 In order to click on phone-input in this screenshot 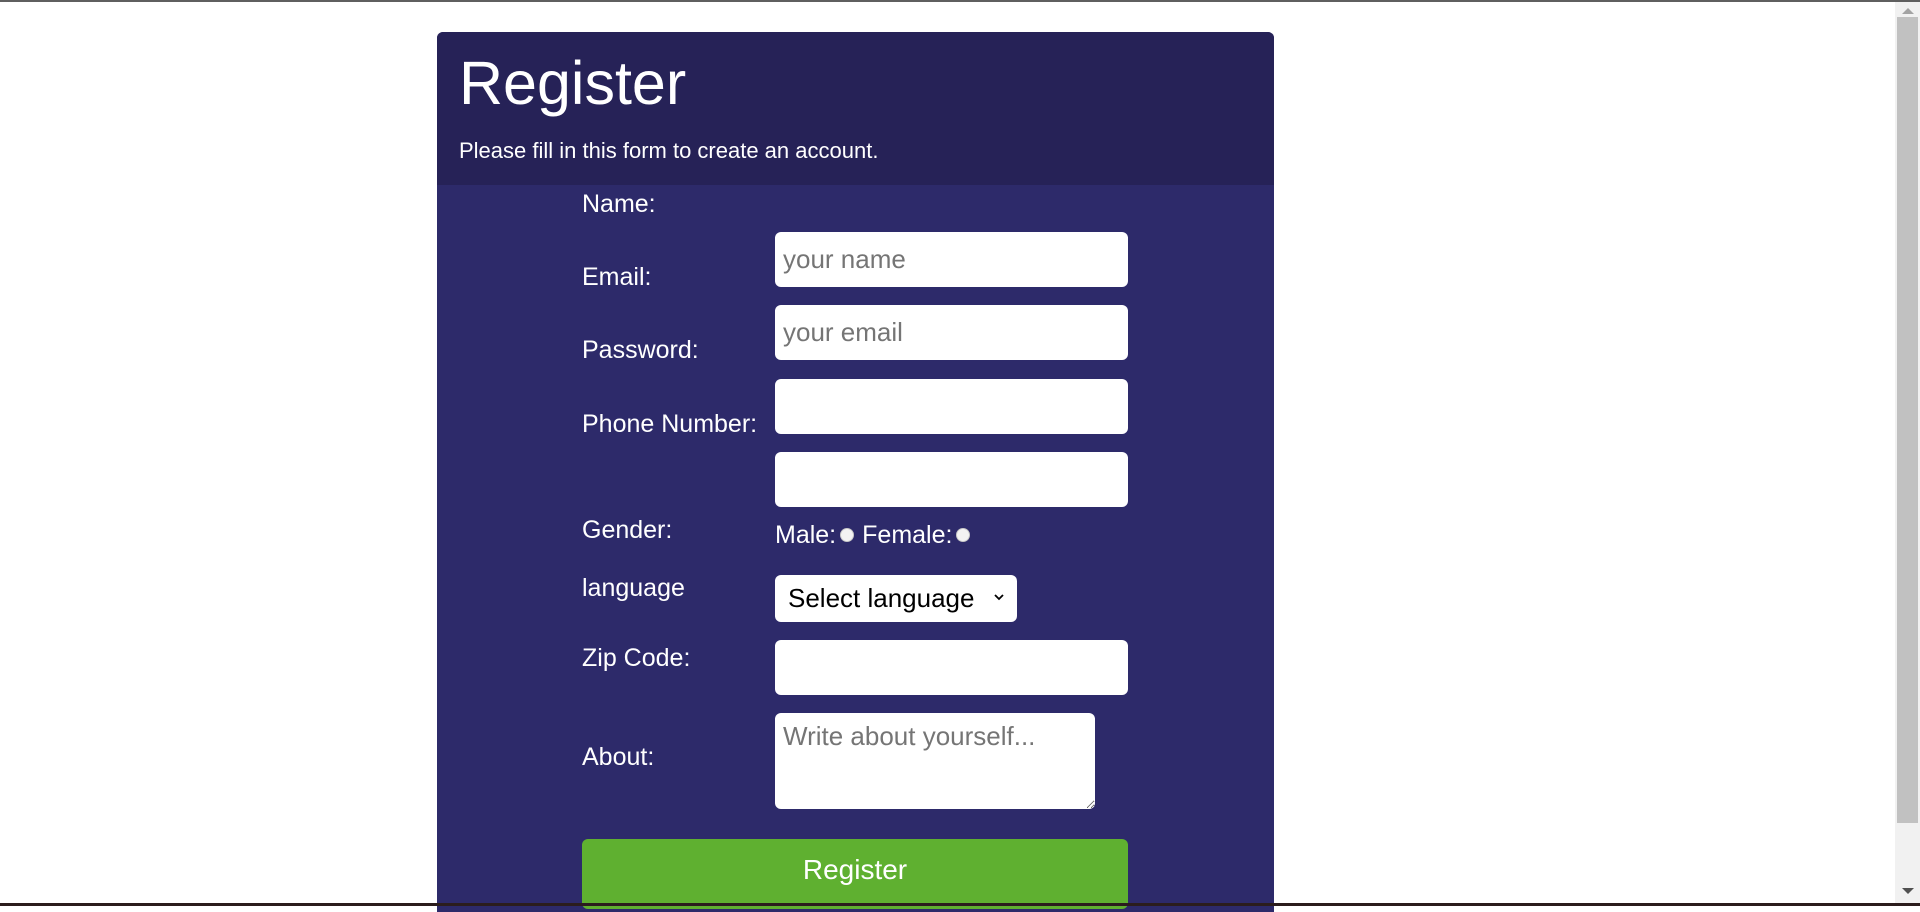, I will do `click(951, 479)`.